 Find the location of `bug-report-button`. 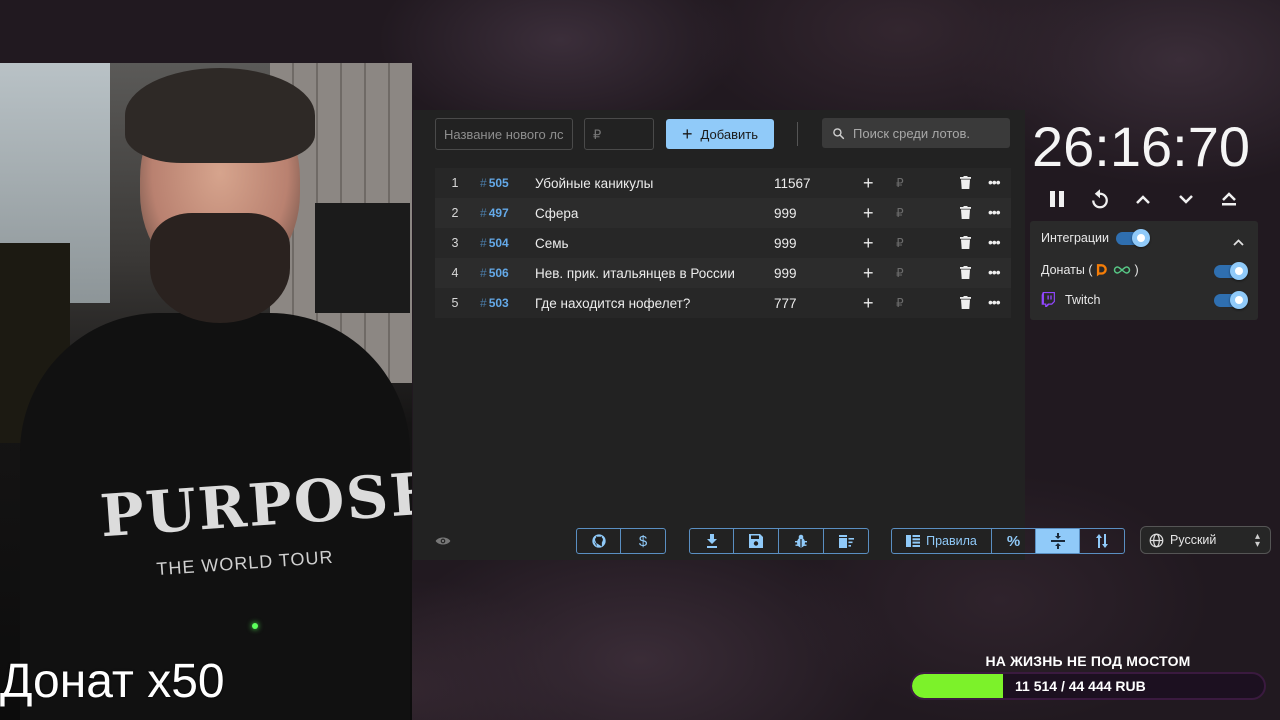

bug-report-button is located at coordinates (801, 541).